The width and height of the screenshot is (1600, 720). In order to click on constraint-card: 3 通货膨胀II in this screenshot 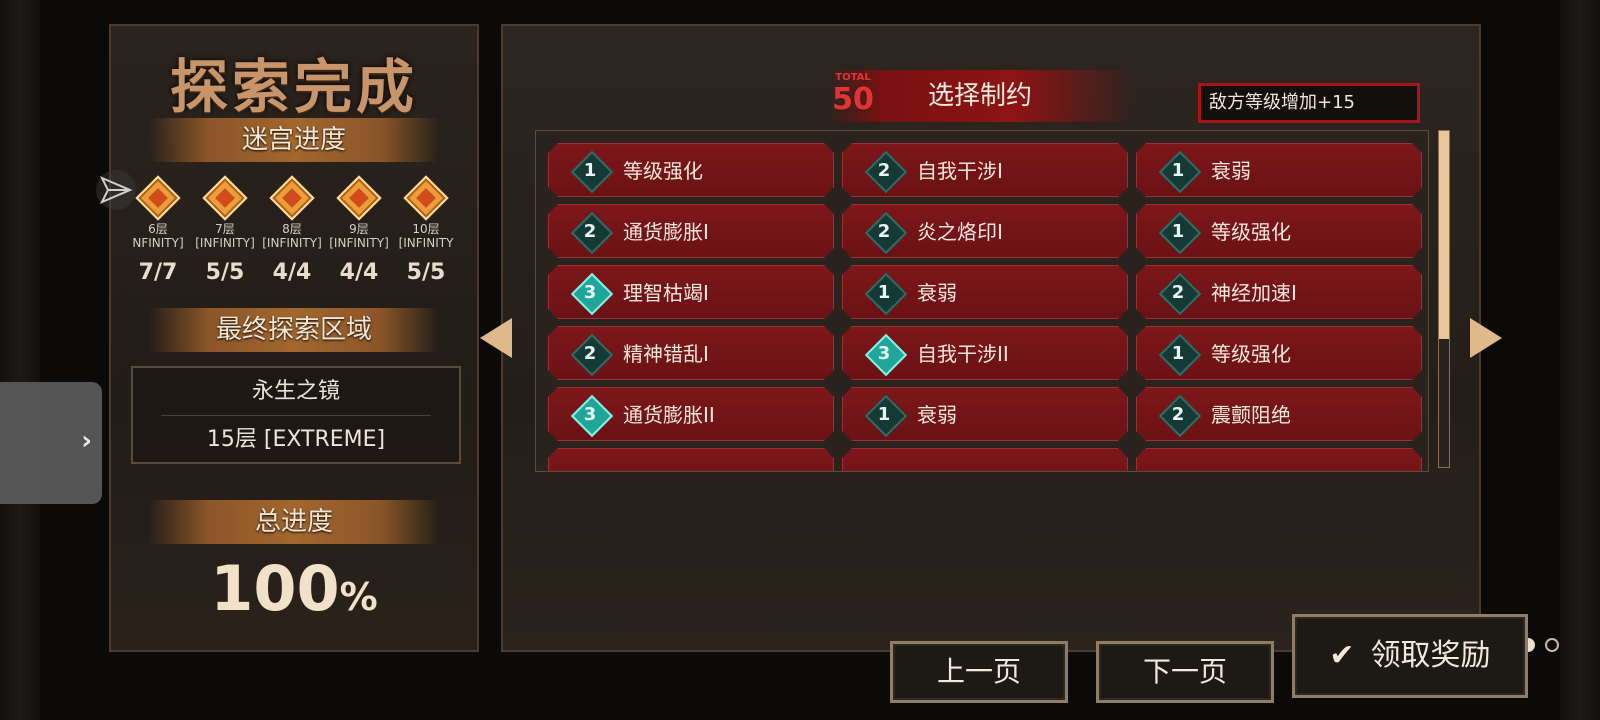, I will do `click(691, 414)`.